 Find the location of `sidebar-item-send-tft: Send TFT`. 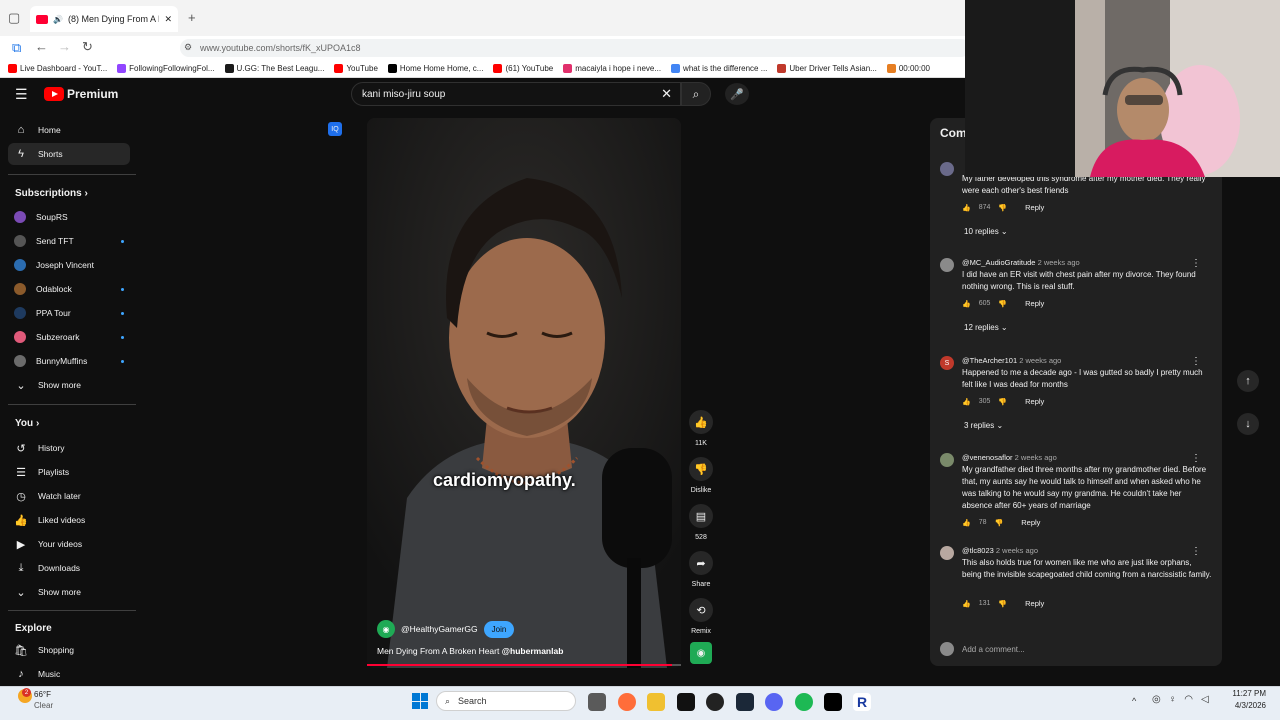

sidebar-item-send-tft: Send TFT is located at coordinates (69, 241).